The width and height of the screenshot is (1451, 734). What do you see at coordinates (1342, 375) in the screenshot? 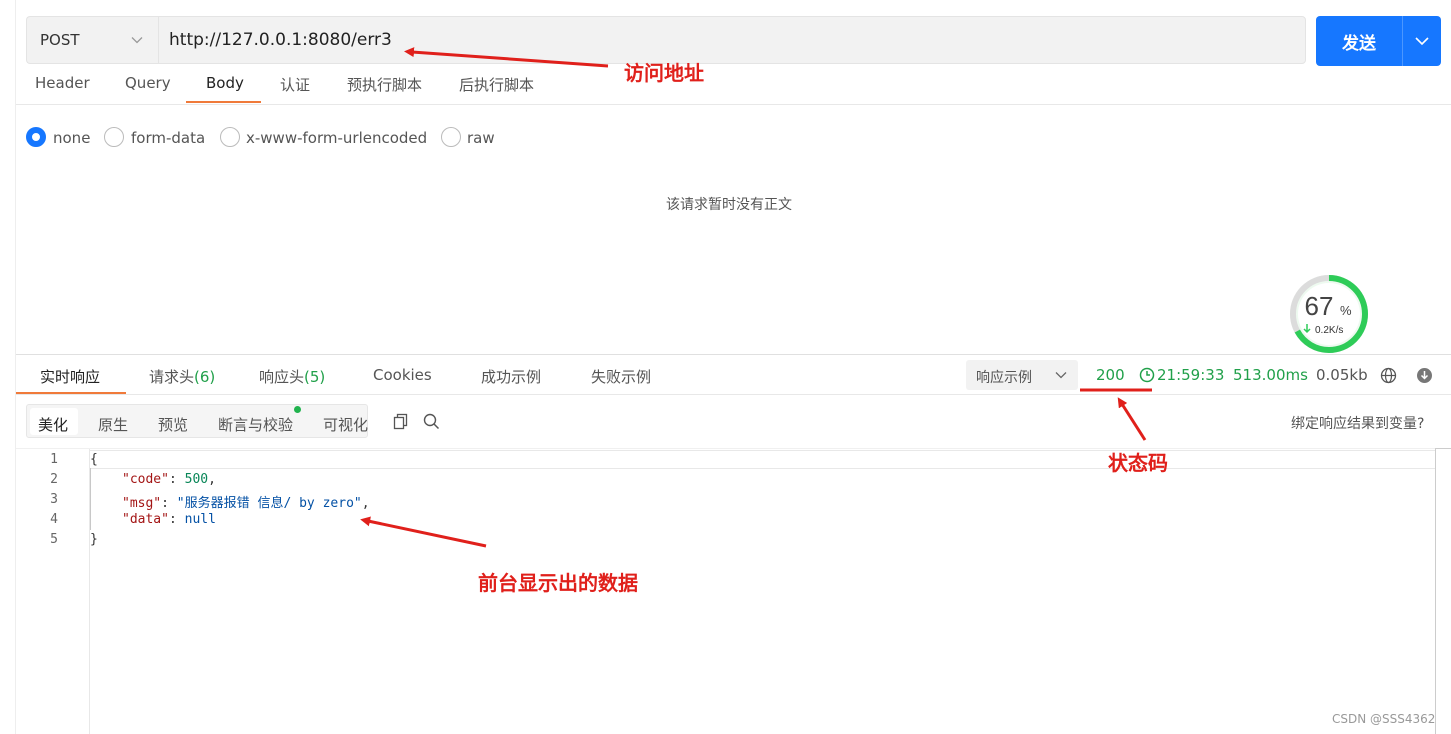
I see `response-size: 0.05kb` at bounding box center [1342, 375].